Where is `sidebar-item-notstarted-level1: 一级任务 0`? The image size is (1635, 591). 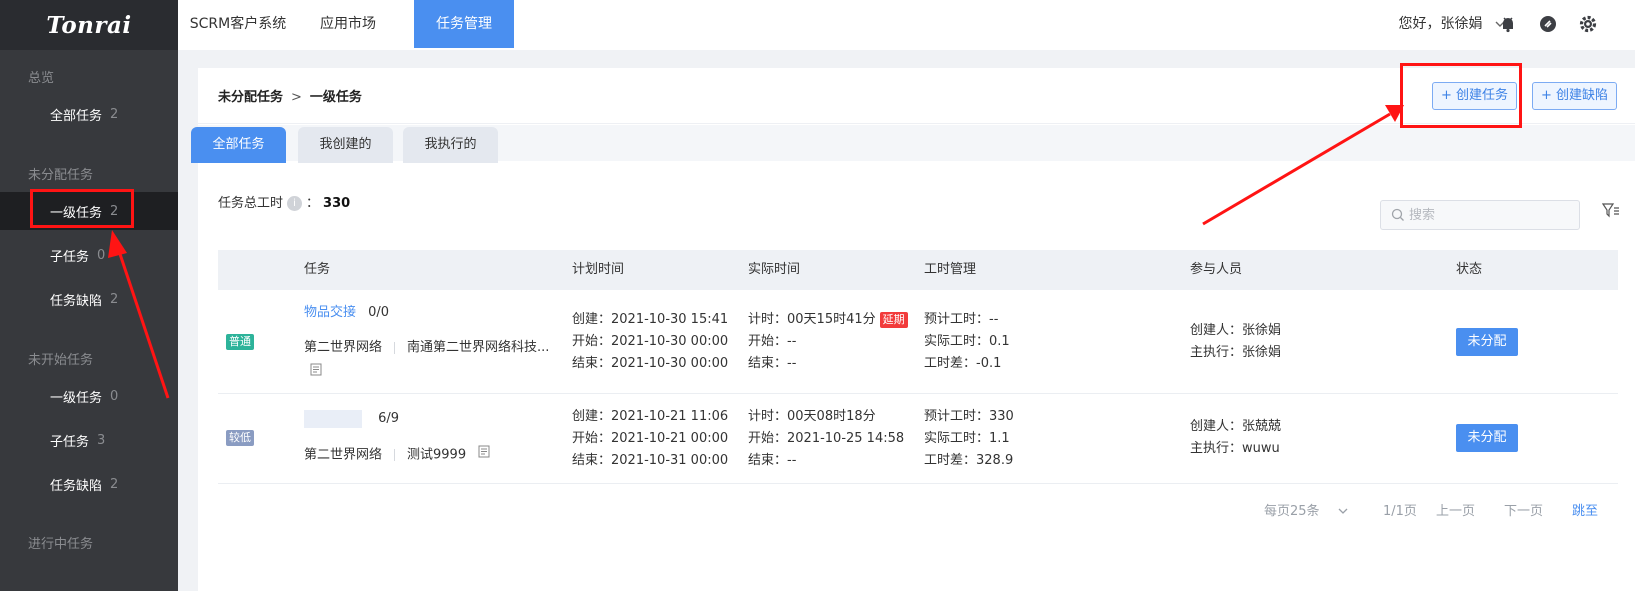 sidebar-item-notstarted-level1: 一级任务 0 is located at coordinates (89, 396).